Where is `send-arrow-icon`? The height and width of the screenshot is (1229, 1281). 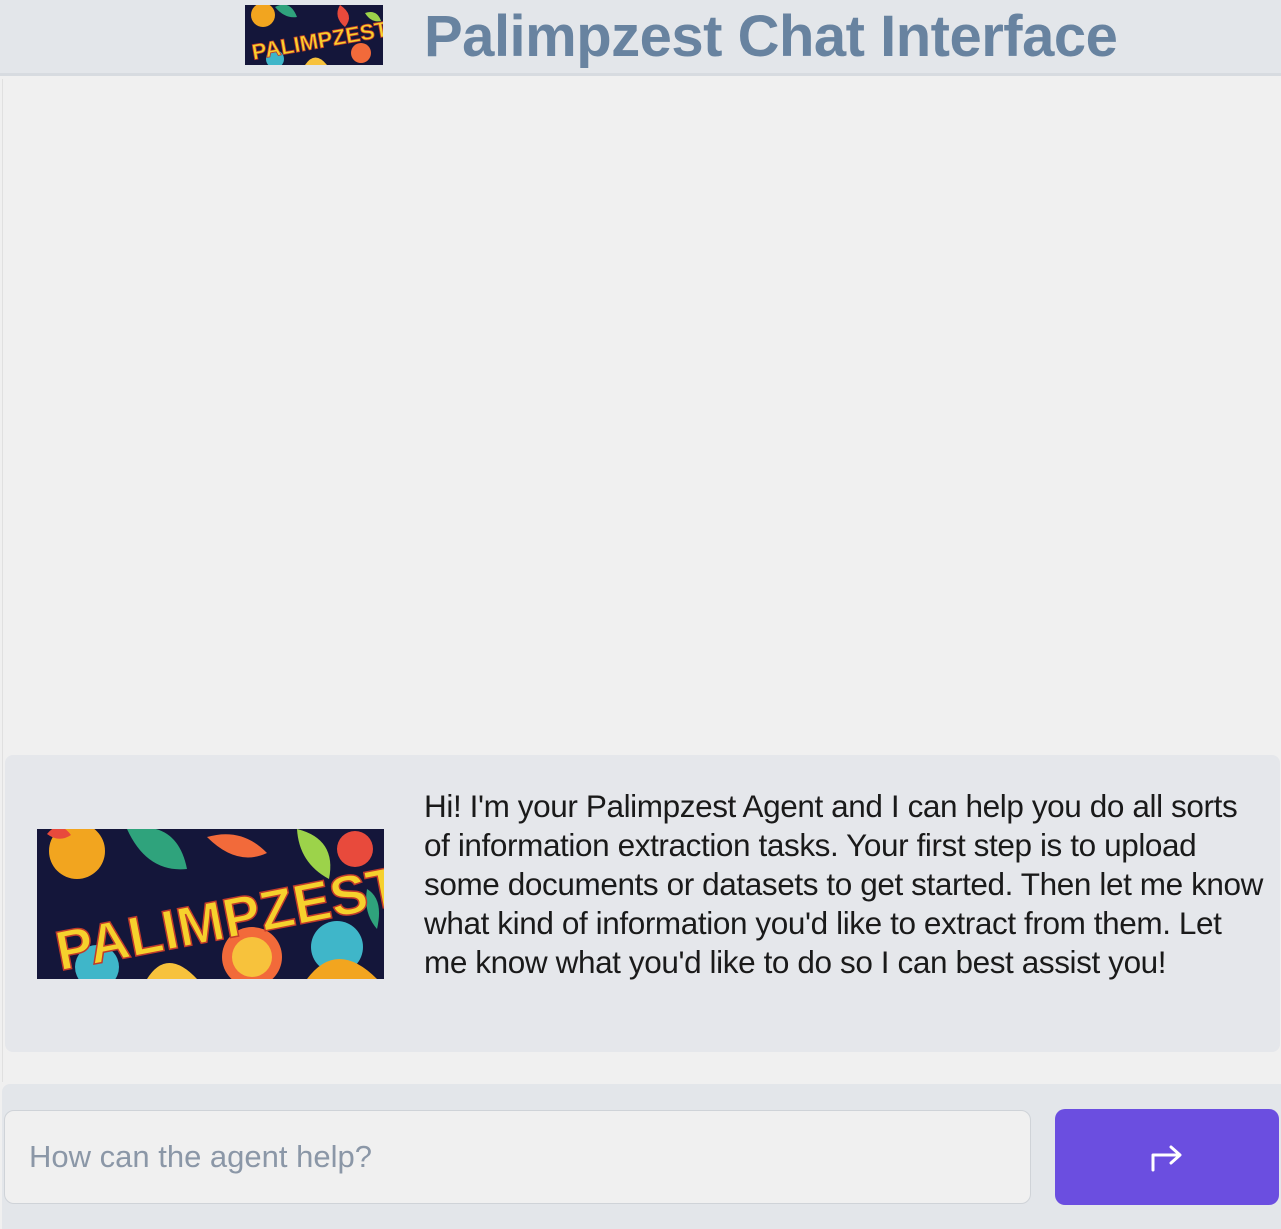 send-arrow-icon is located at coordinates (1166, 1158).